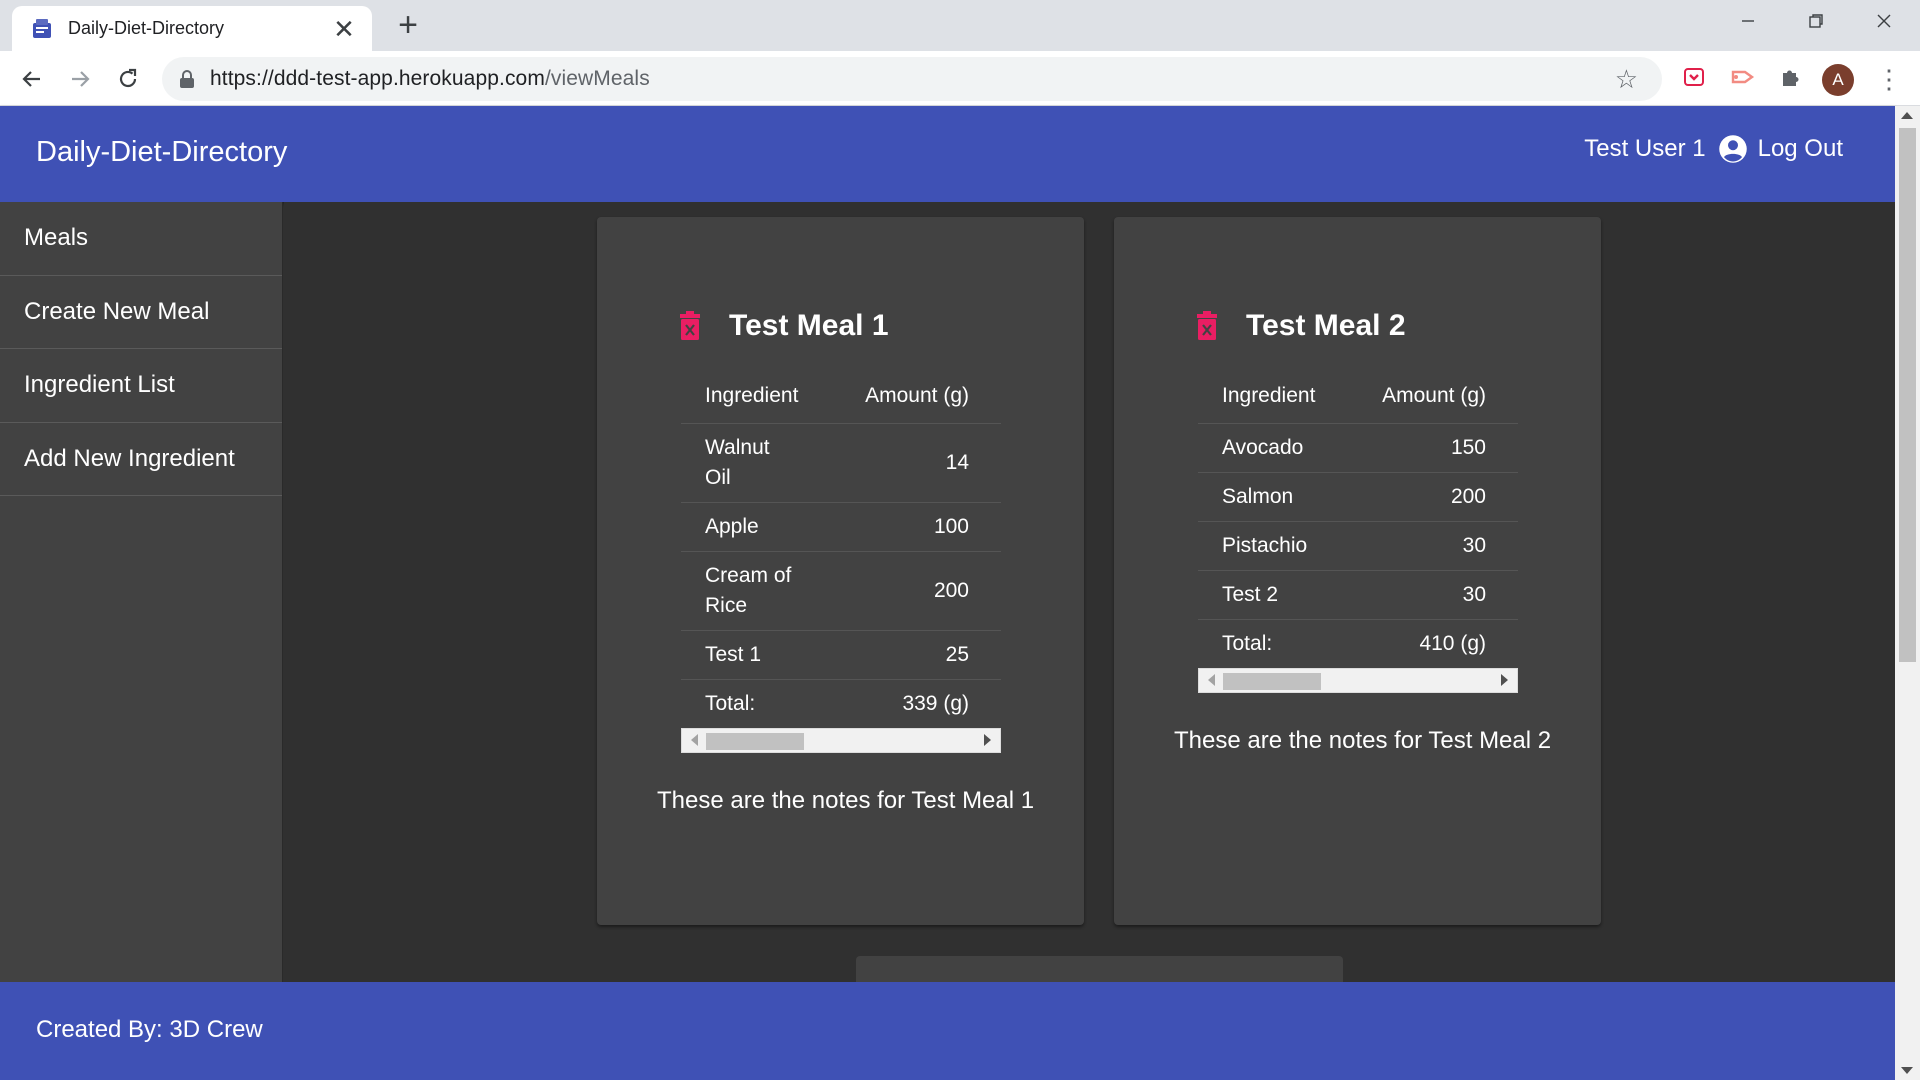 Image resolution: width=1920 pixels, height=1080 pixels. What do you see at coordinates (1907, 115) in the screenshot?
I see `scroll-up-arrow-icon` at bounding box center [1907, 115].